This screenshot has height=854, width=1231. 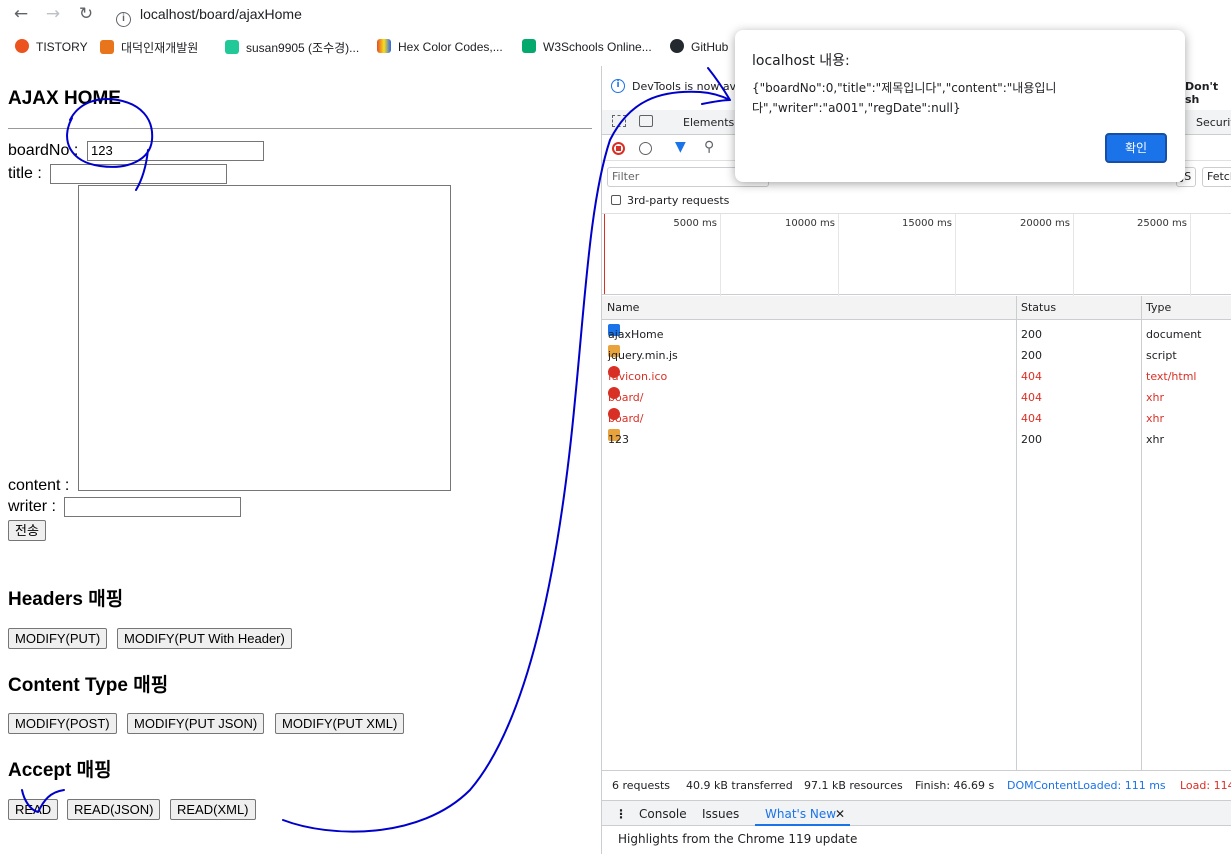 What do you see at coordinates (300, 128) in the screenshot?
I see `divider` at bounding box center [300, 128].